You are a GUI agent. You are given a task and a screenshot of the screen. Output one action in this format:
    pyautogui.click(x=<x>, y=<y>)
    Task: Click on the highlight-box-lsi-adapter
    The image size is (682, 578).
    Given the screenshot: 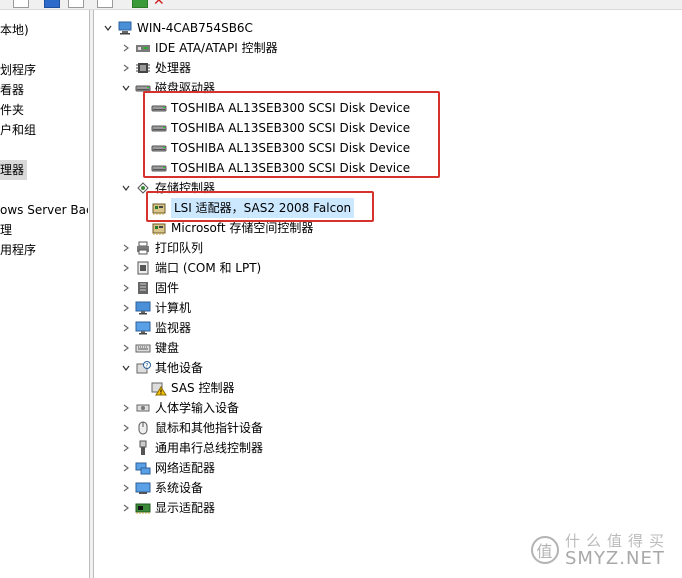 What is the action you would take?
    pyautogui.click(x=260, y=206)
    